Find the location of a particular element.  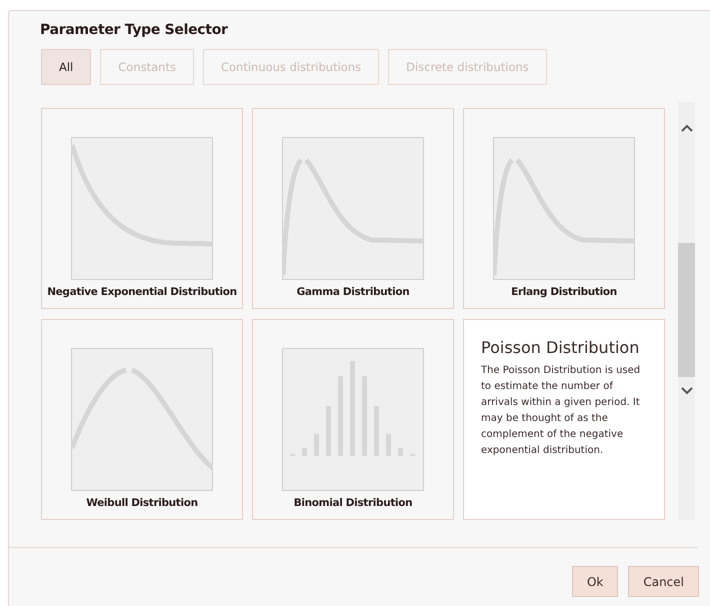

card-heading: Poisson Distribution is located at coordinates (560, 347).